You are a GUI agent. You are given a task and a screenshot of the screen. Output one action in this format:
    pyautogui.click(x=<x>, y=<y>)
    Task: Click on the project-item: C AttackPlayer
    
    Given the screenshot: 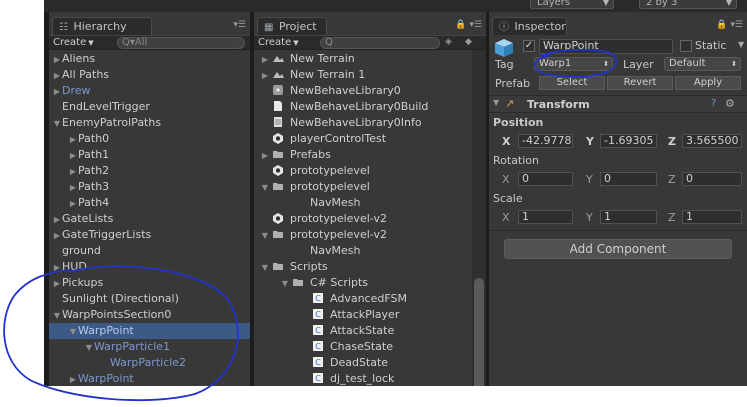 What is the action you would take?
    pyautogui.click(x=363, y=315)
    